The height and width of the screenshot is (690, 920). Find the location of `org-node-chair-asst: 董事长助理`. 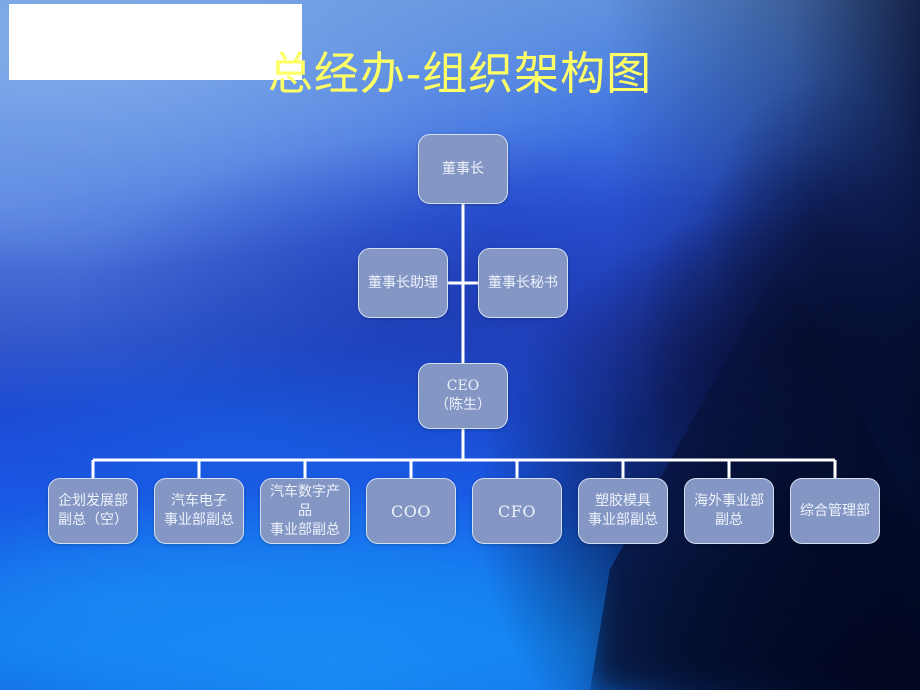

org-node-chair-asst: 董事长助理 is located at coordinates (403, 283).